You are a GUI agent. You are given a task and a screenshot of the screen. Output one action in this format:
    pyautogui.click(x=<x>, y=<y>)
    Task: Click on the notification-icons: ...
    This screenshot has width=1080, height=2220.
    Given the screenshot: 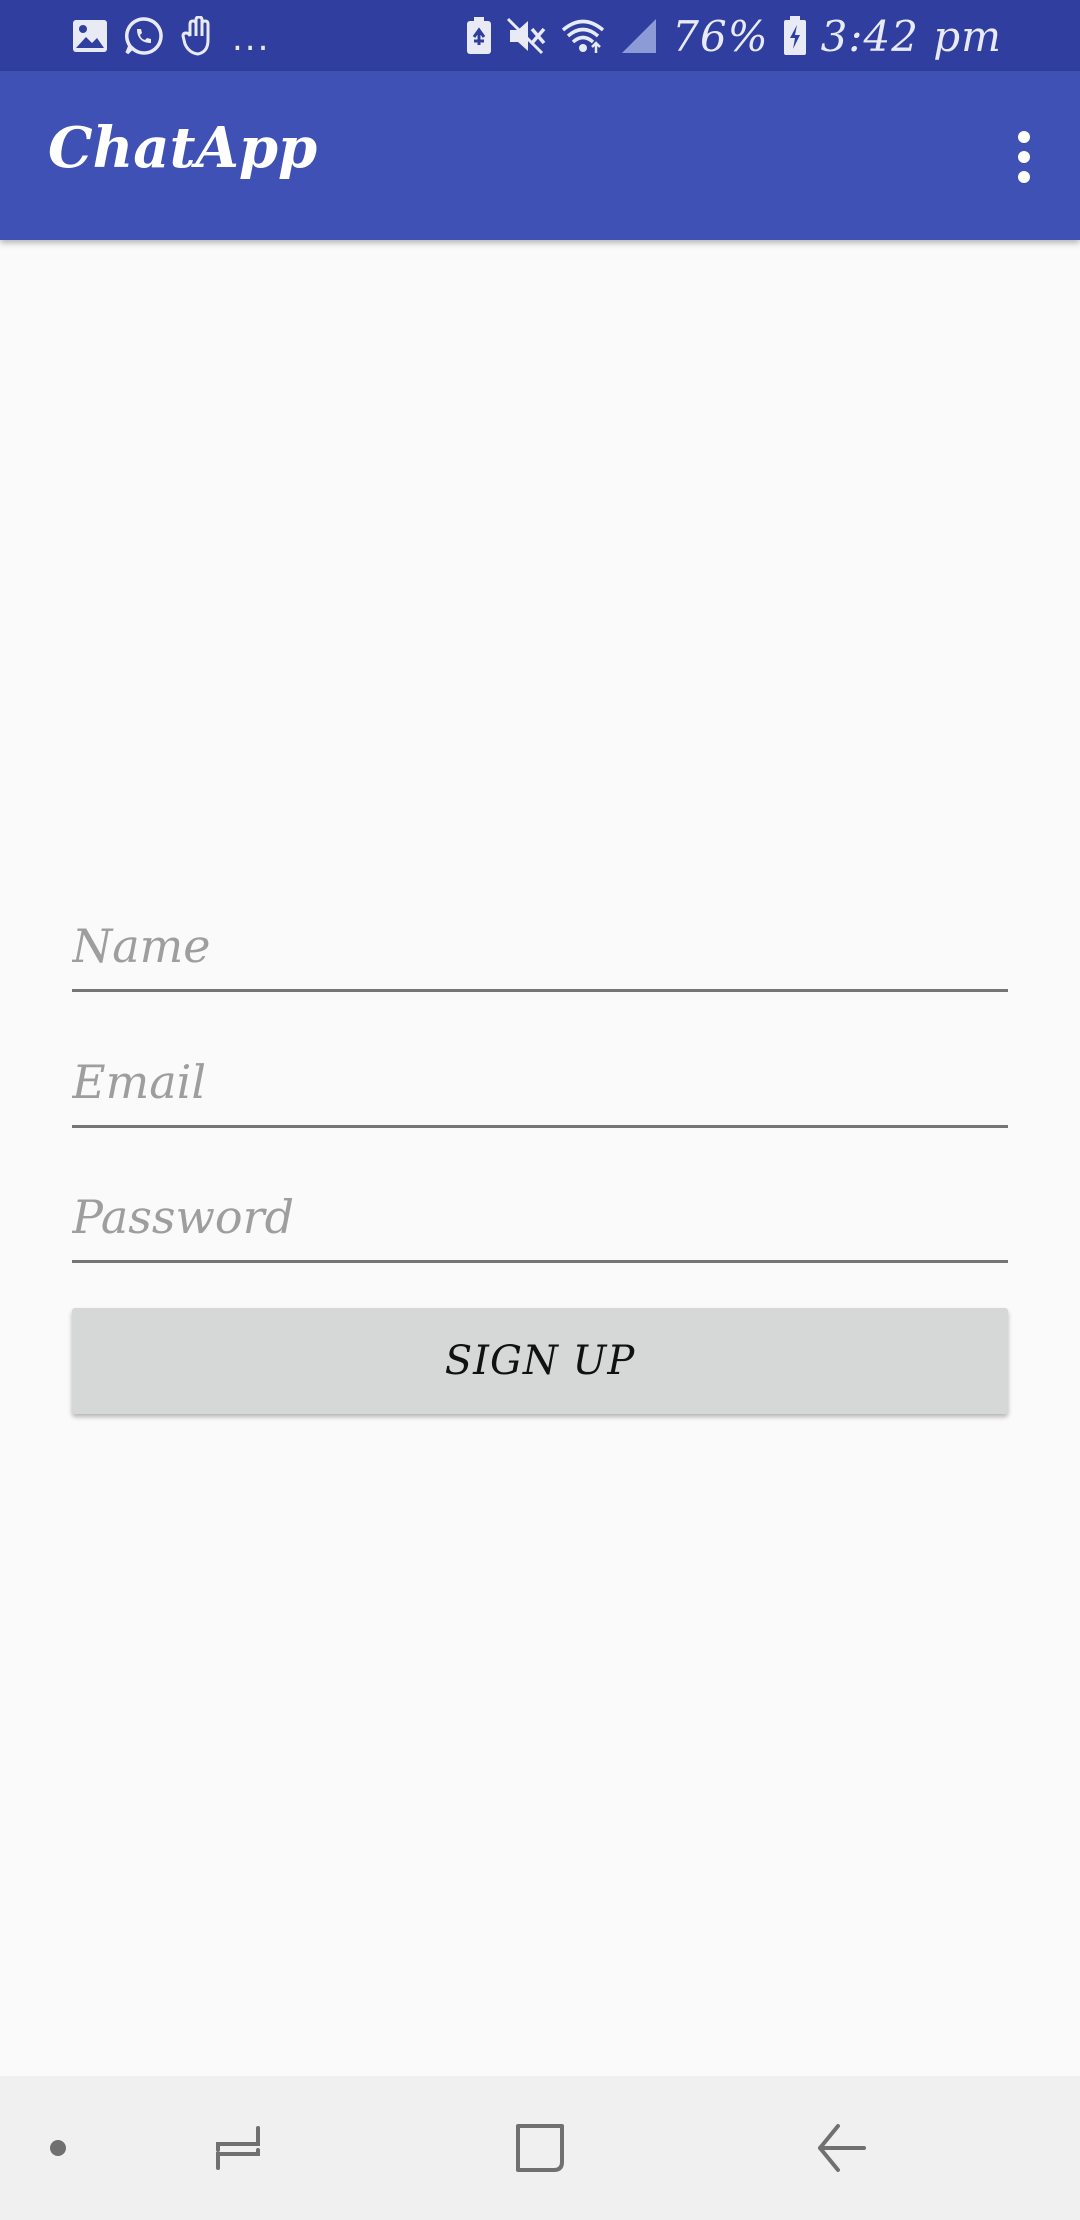 What is the action you would take?
    pyautogui.click(x=171, y=36)
    